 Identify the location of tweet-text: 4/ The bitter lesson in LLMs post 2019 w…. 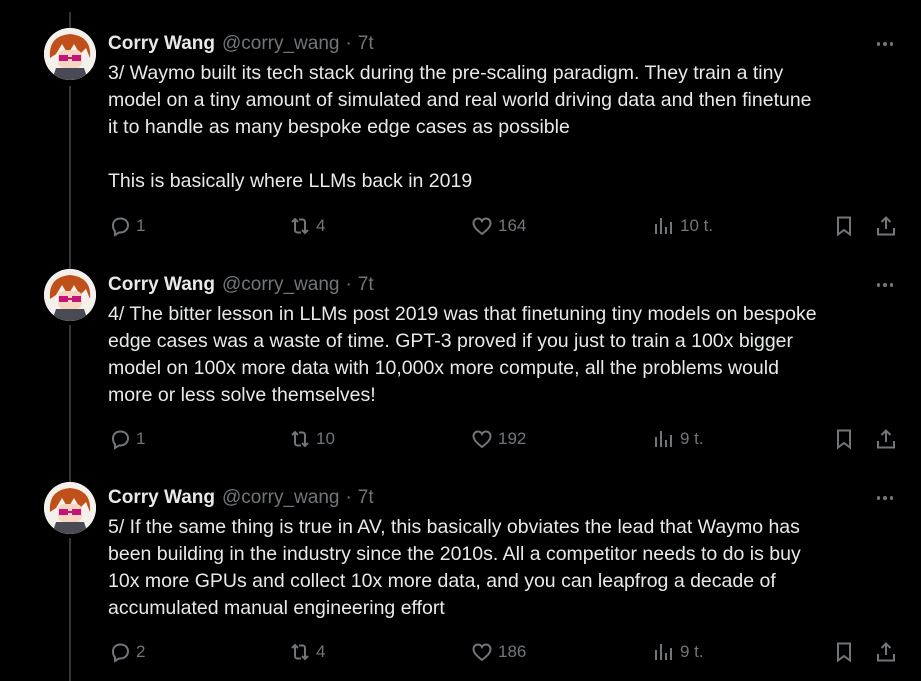
(462, 354).